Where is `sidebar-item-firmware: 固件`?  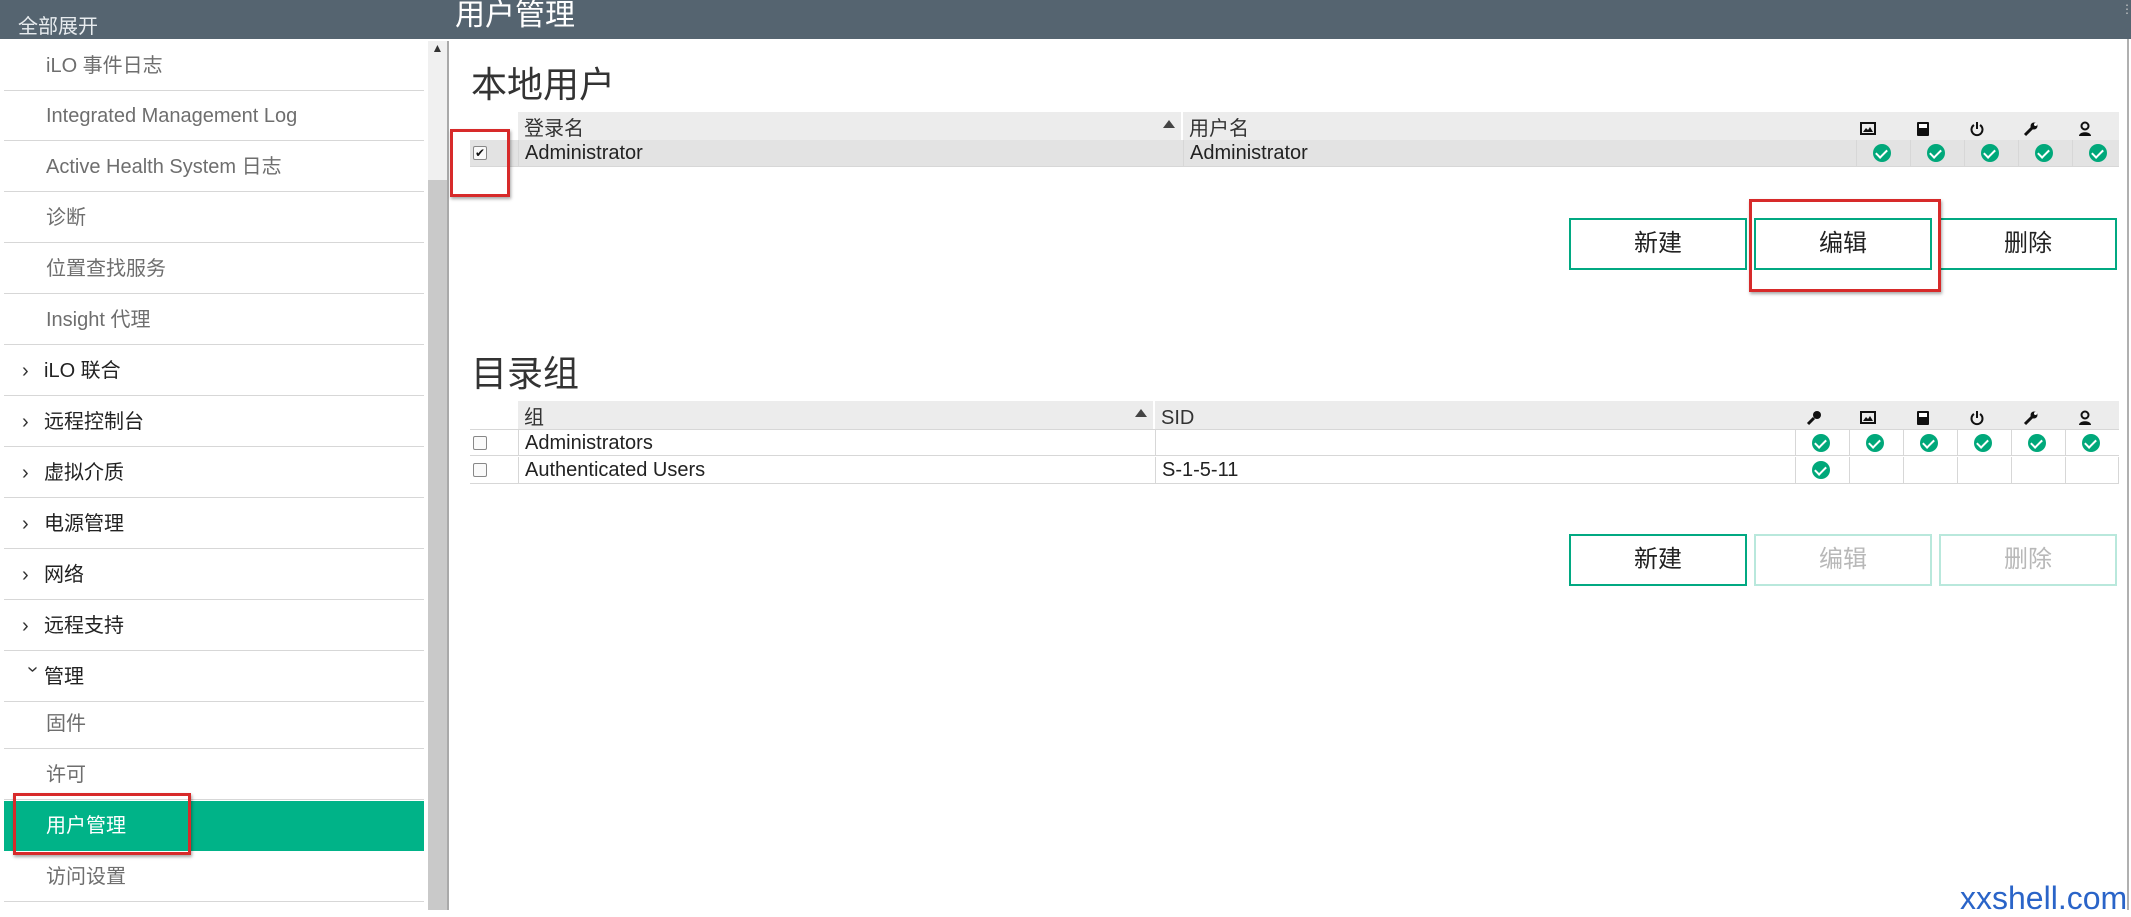 sidebar-item-firmware: 固件 is located at coordinates (214, 724).